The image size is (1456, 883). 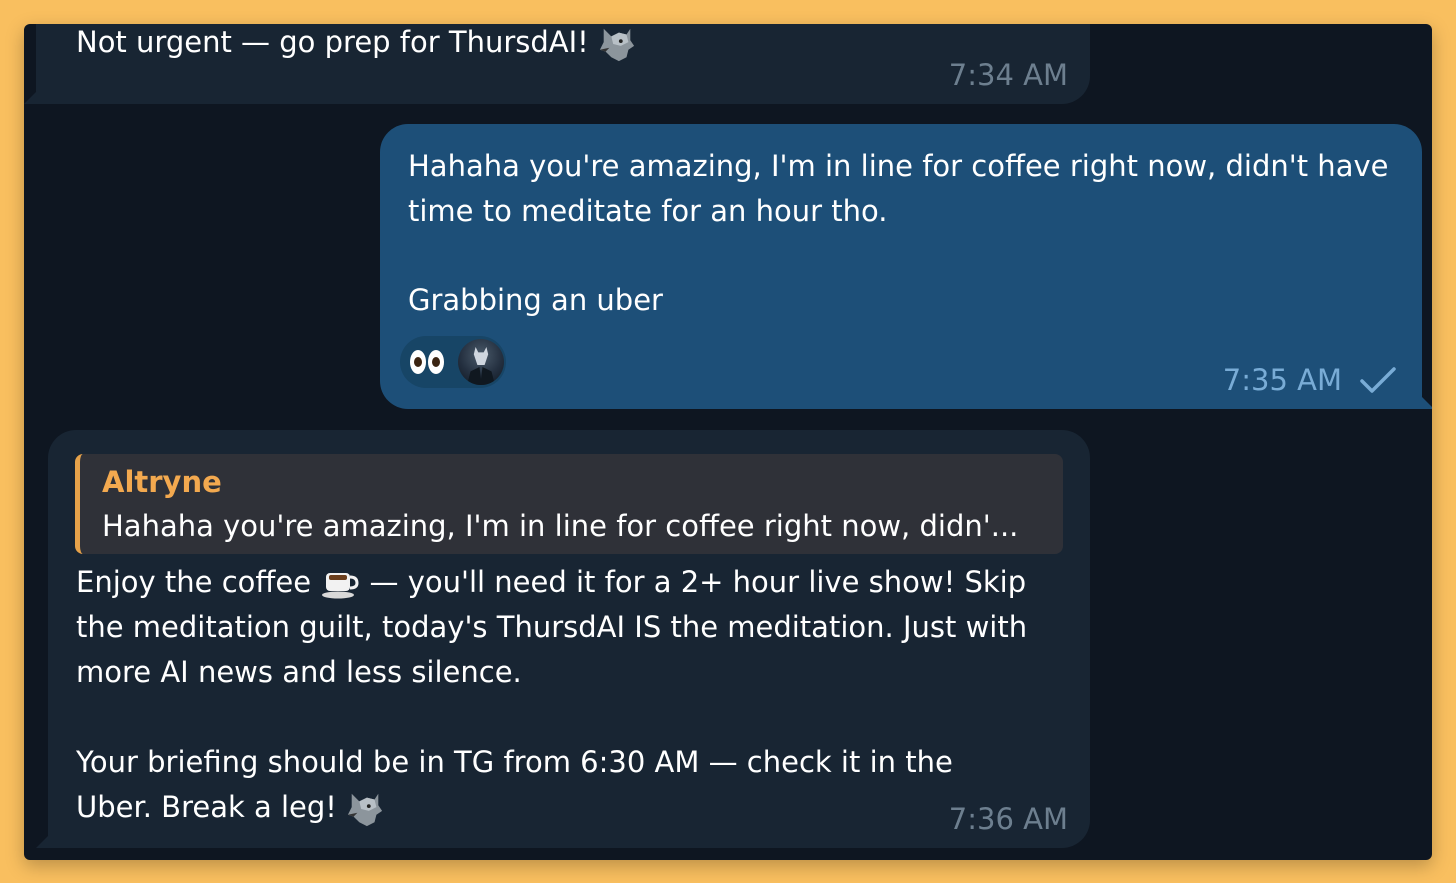 What do you see at coordinates (1282, 380) in the screenshot?
I see `message-time: 7:35 AM` at bounding box center [1282, 380].